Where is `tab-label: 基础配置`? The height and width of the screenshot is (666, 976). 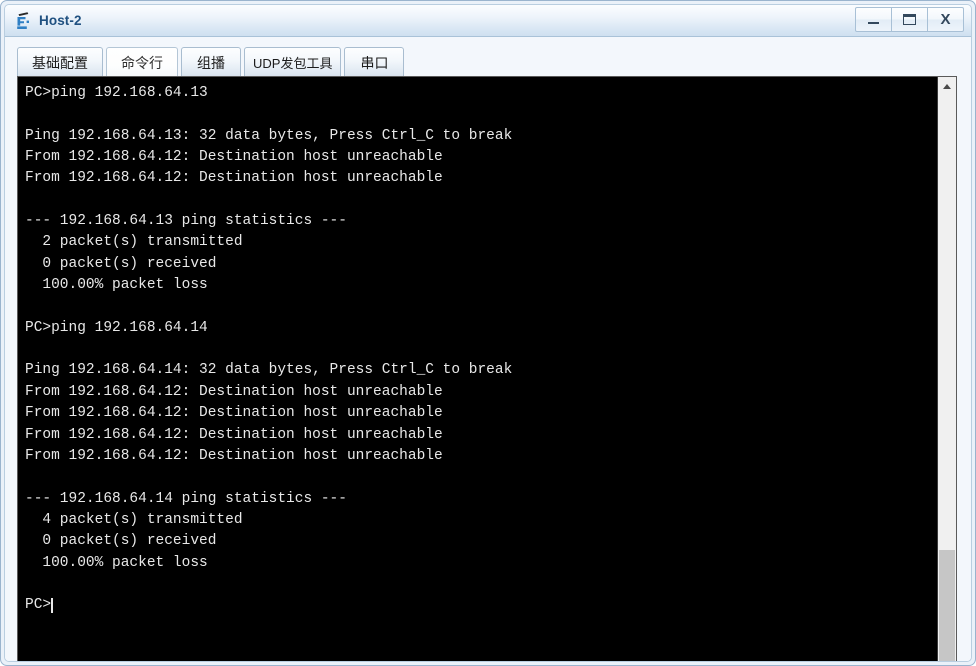 tab-label: 基础配置 is located at coordinates (60, 62).